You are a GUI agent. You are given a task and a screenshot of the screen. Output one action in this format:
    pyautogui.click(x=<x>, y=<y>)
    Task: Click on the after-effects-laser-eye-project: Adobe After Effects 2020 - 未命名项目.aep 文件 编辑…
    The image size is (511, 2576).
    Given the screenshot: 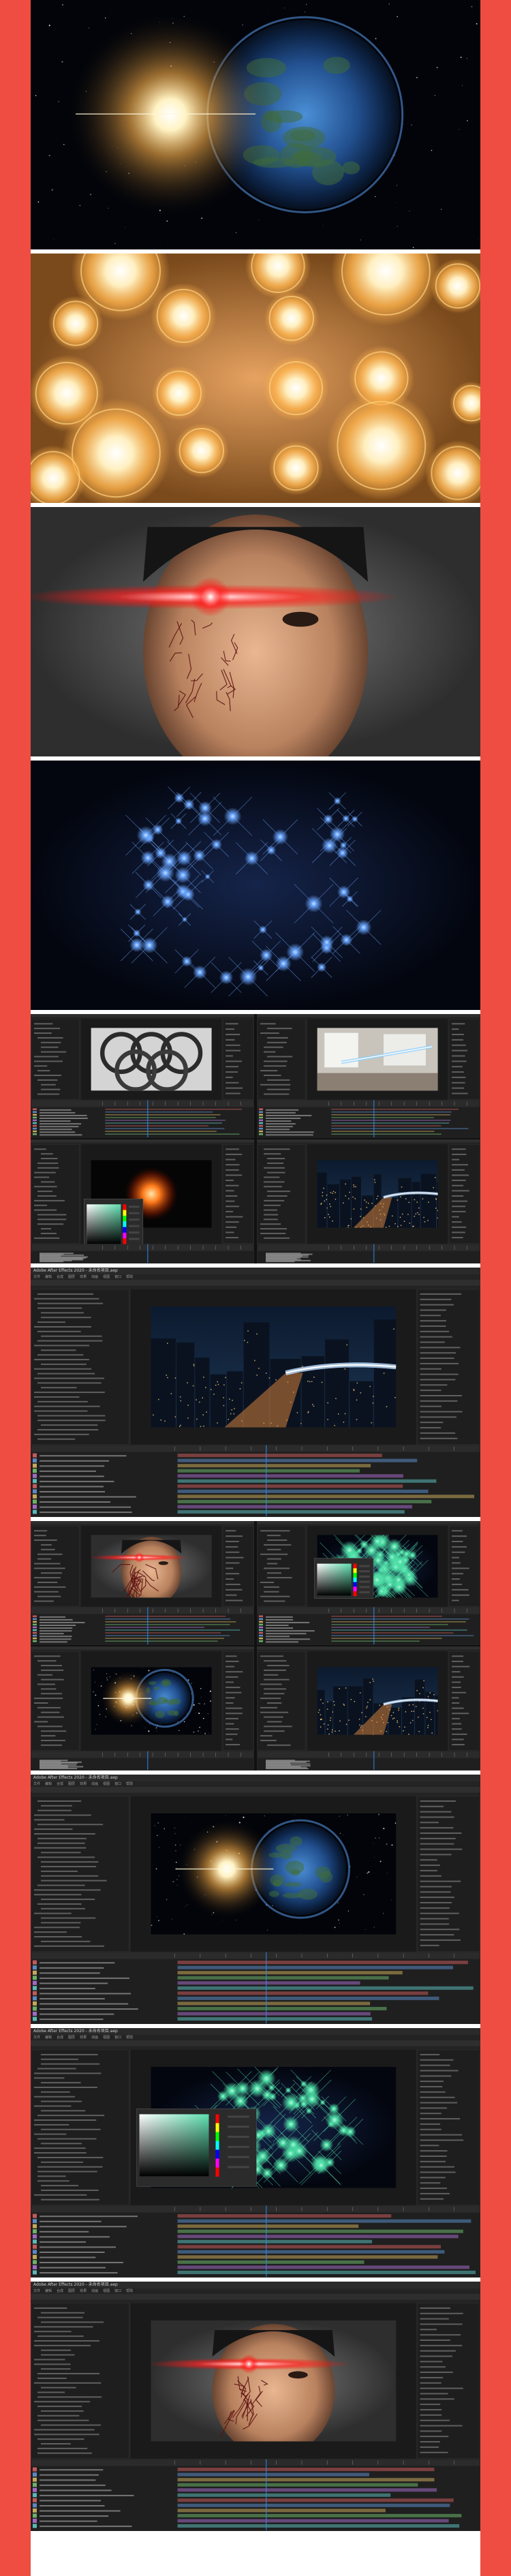 What is the action you would take?
    pyautogui.click(x=255, y=2406)
    